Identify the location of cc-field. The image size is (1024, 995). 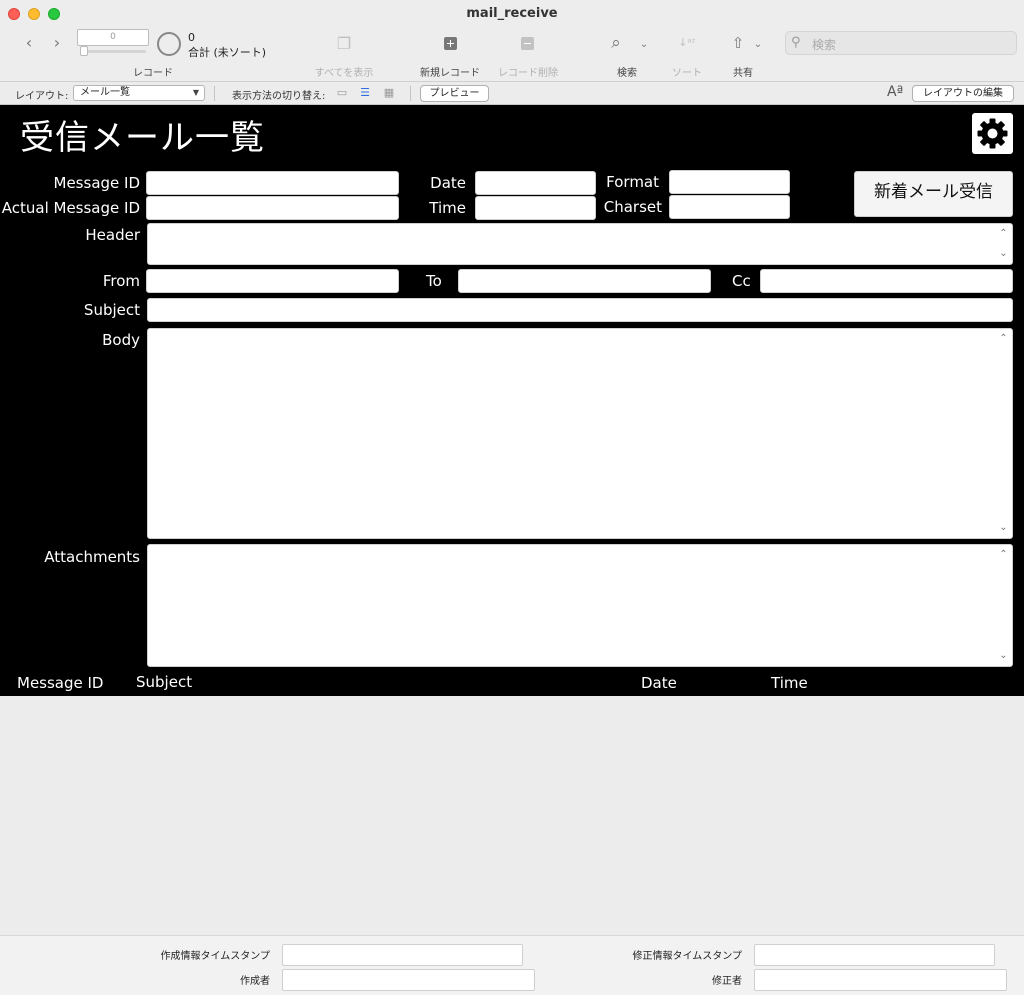
(886, 281).